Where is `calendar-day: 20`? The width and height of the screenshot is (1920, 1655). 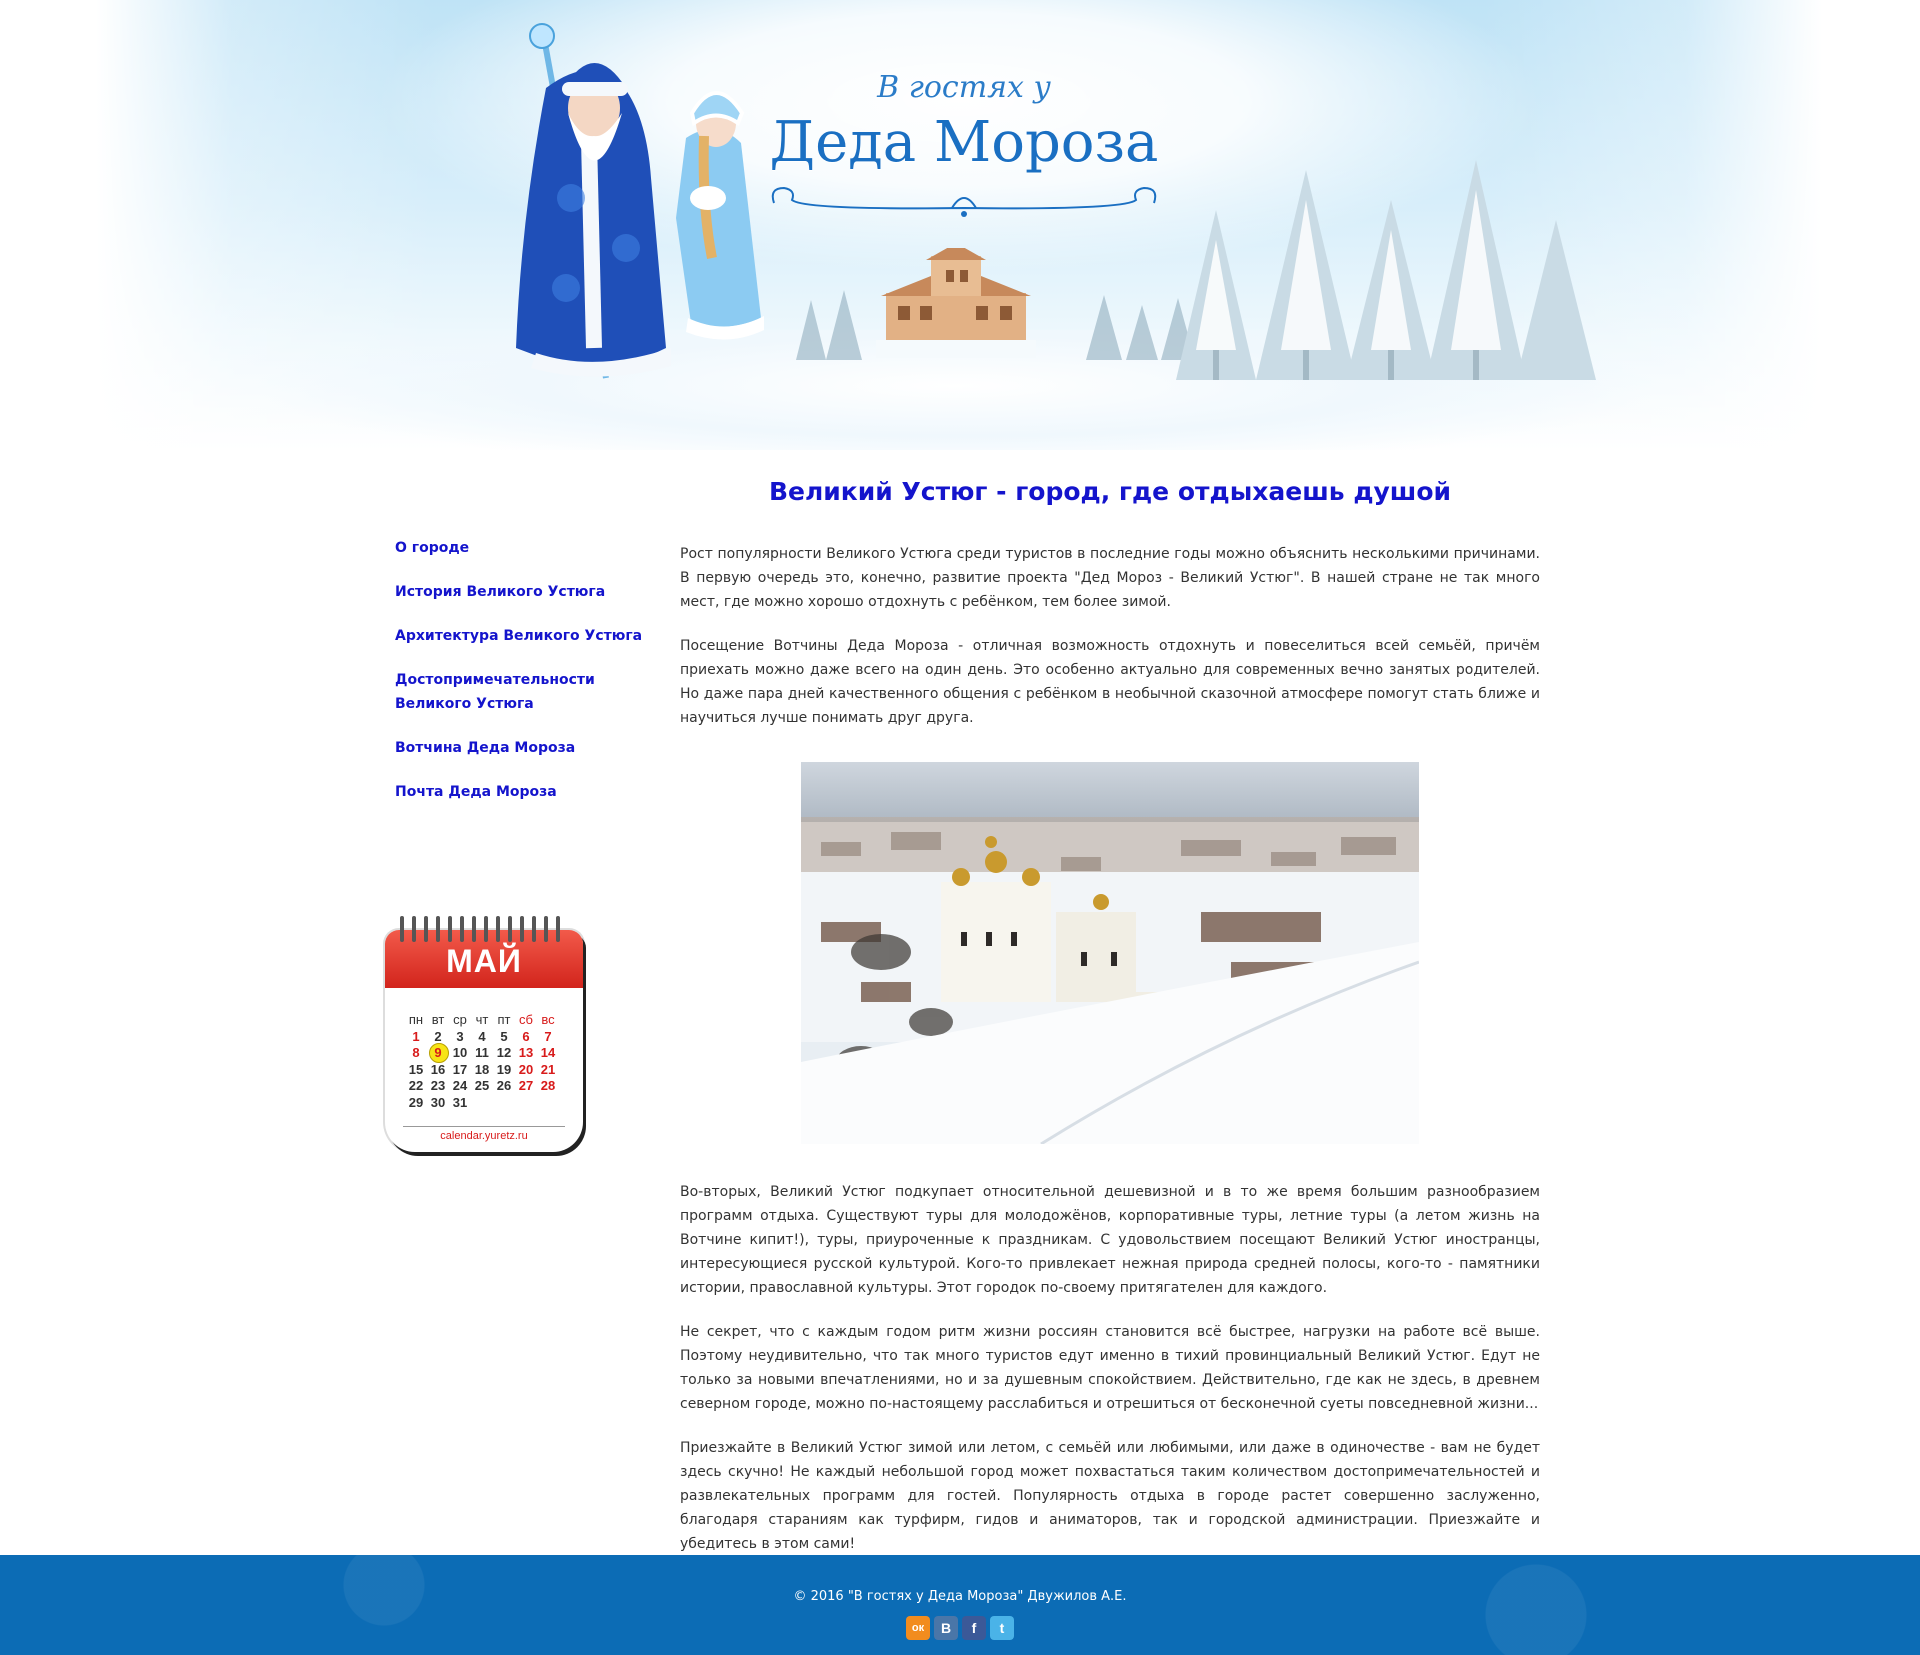
calendar-day: 20 is located at coordinates (526, 1070).